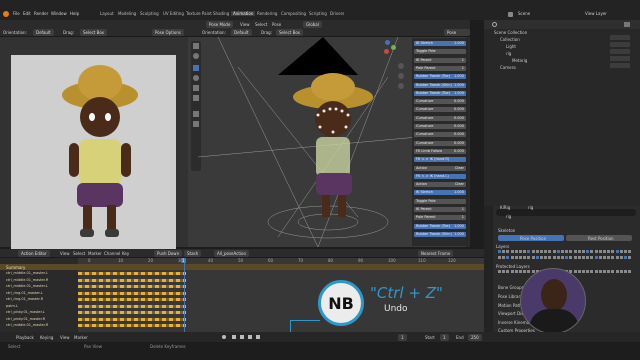  I want to click on tab-texture-paint: Texture Paint, so click(199, 13).